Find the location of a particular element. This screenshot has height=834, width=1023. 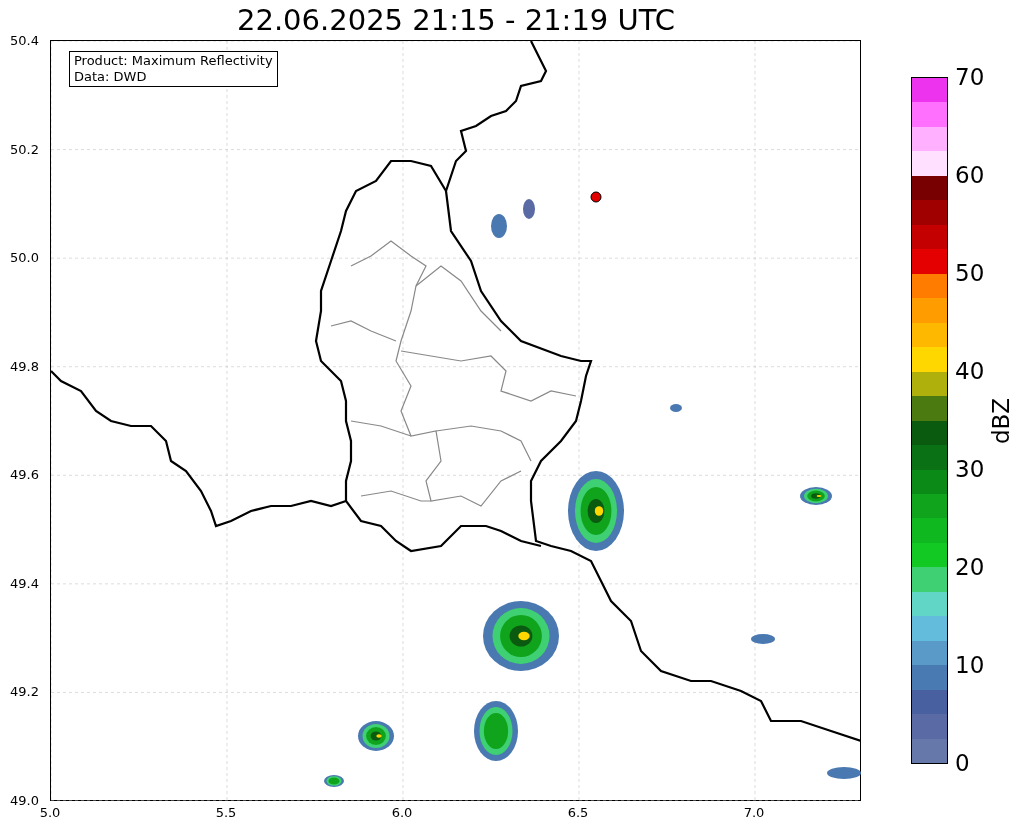

colorbar-label: dBZ is located at coordinates (1001, 421).